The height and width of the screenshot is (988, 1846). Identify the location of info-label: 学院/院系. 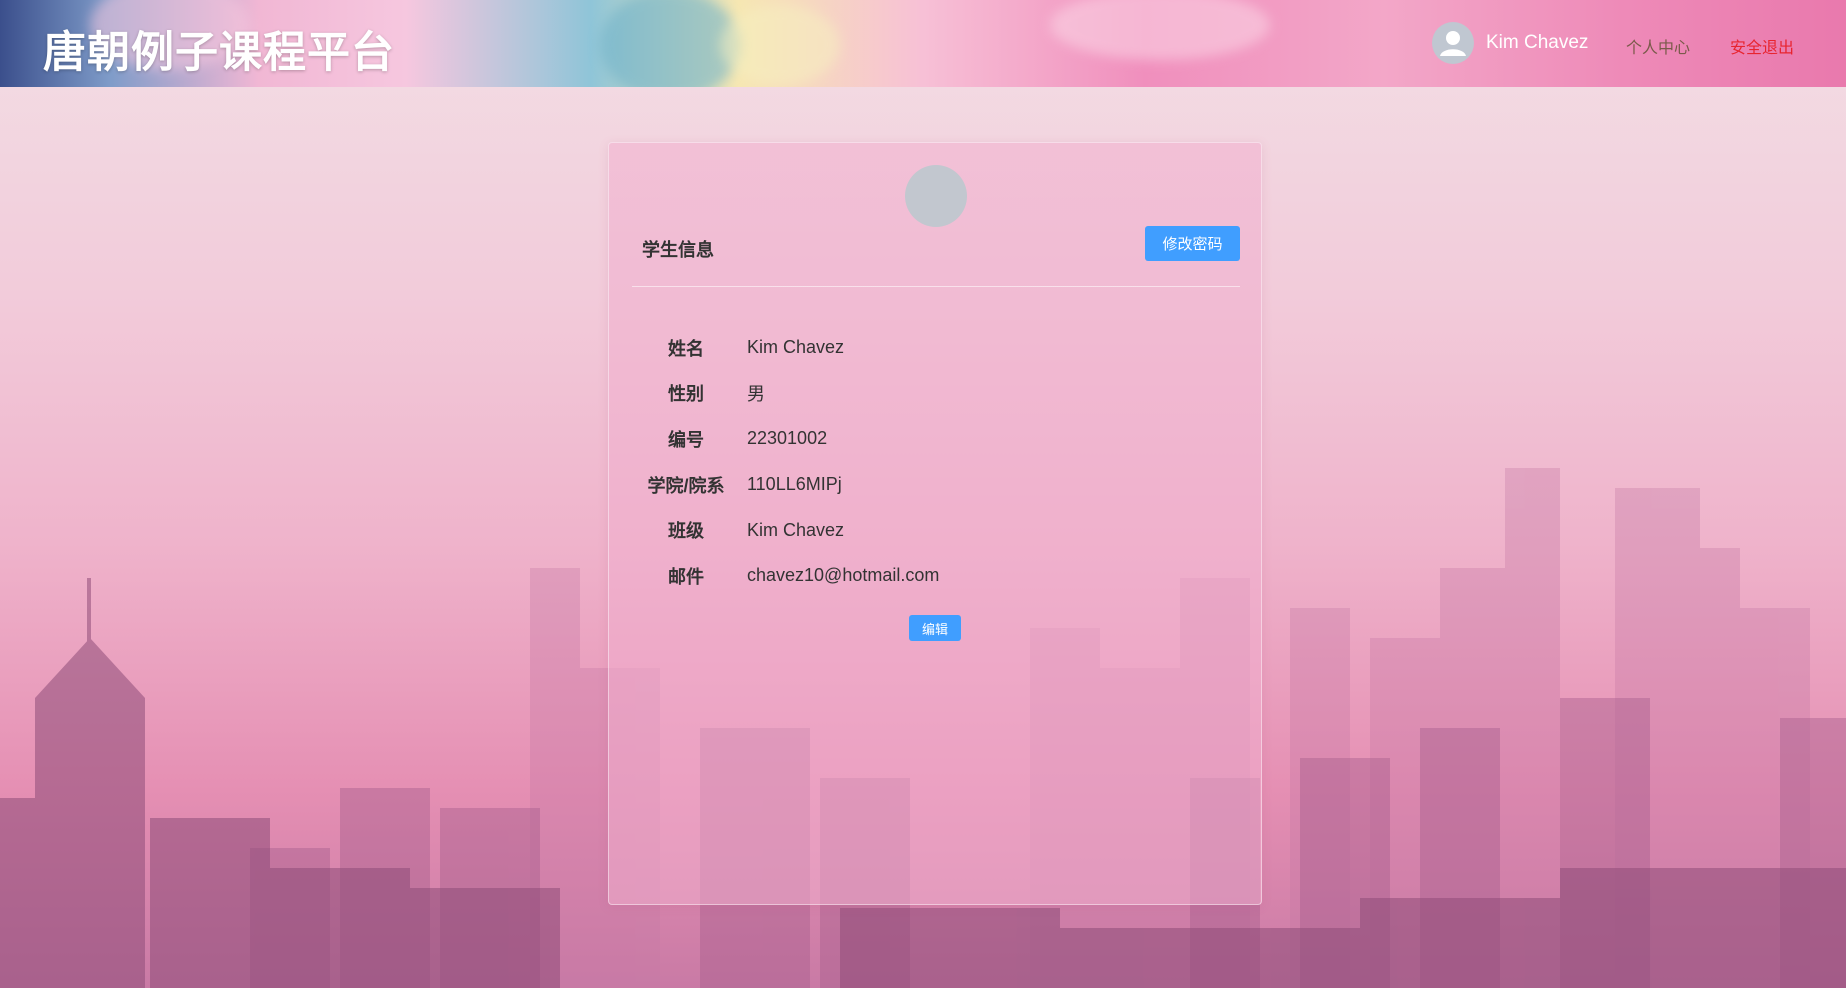
(686, 485).